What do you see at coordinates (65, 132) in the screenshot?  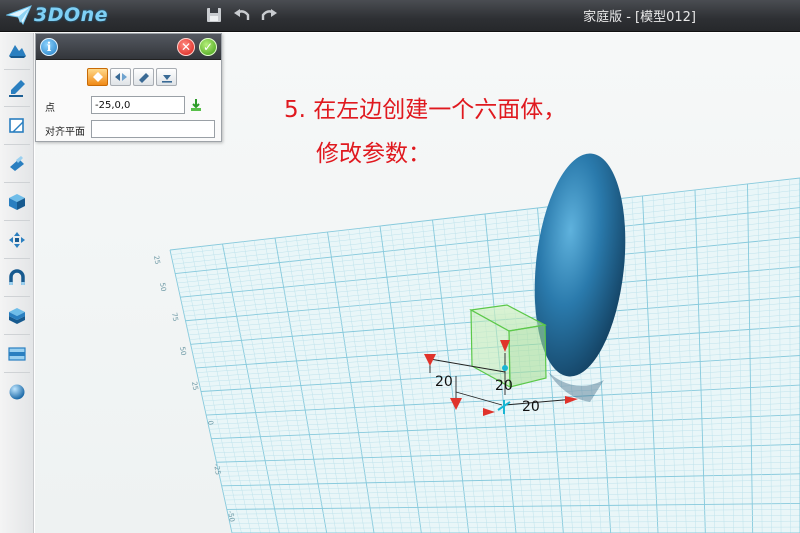 I see `align-plane-label: 对齐平面` at bounding box center [65, 132].